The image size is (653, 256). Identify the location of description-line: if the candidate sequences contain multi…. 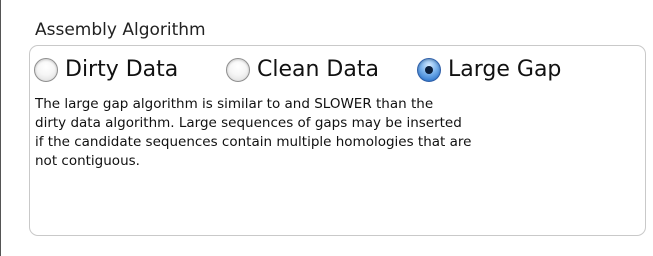
(253, 142).